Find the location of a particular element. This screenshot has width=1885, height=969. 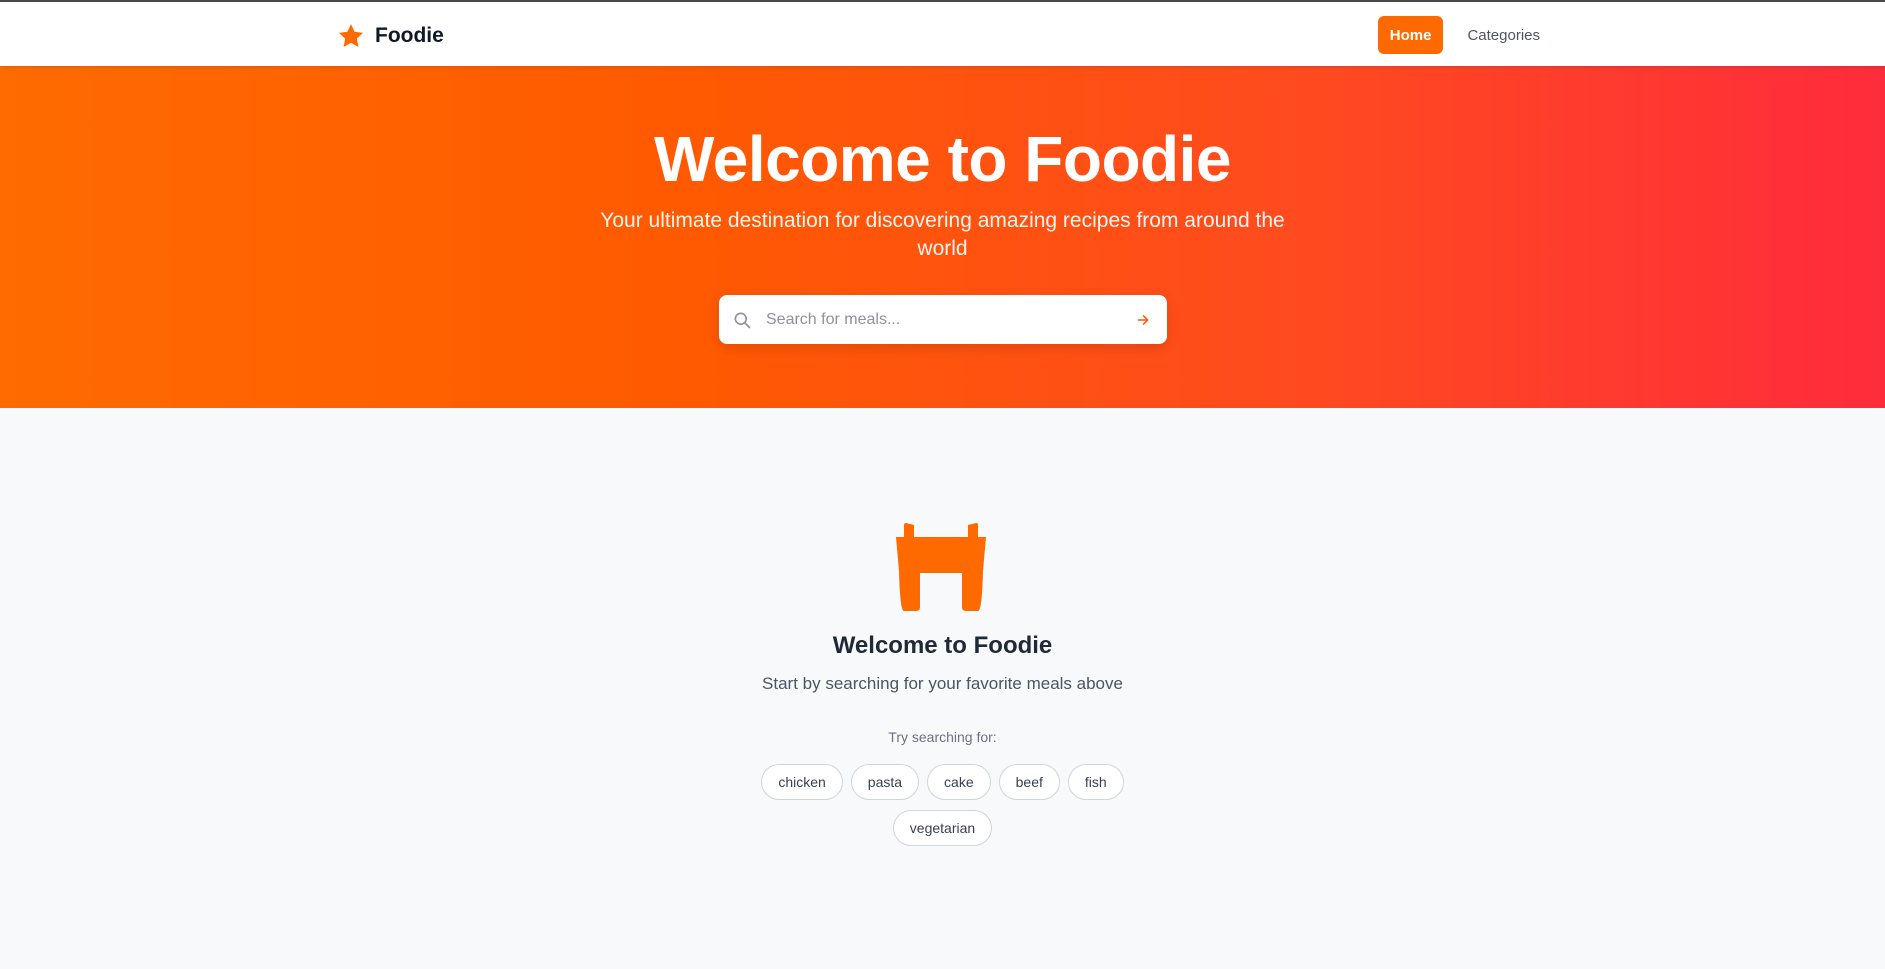

suggestions-label: Try searching for: is located at coordinates (942, 737).